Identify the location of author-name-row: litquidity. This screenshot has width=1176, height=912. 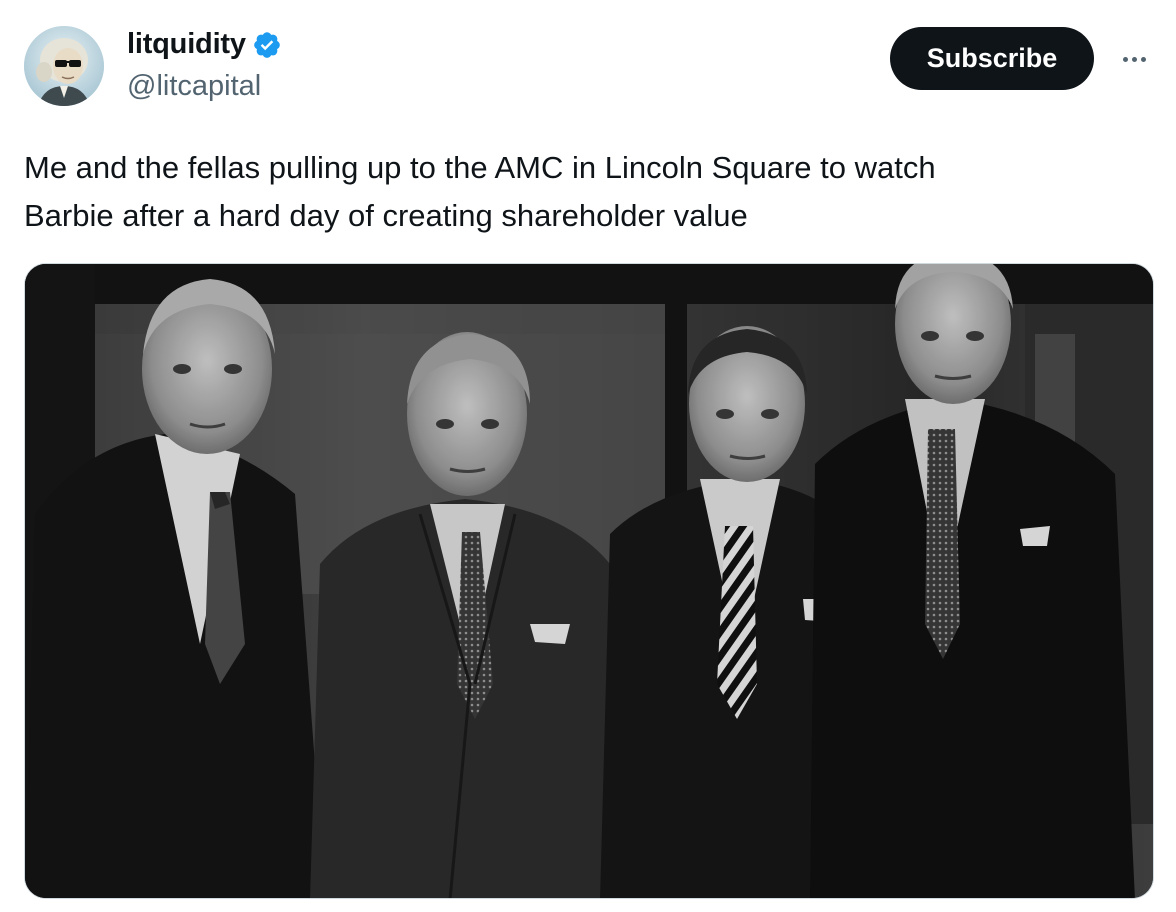
(204, 44).